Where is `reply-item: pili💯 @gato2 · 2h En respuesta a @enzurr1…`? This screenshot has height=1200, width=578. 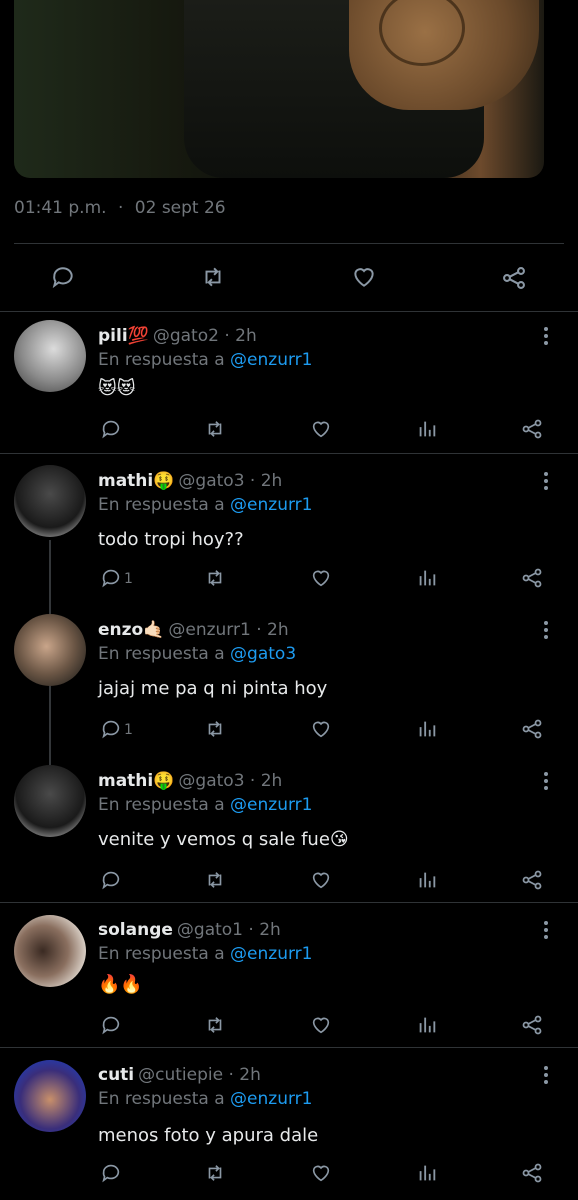 reply-item: pili💯 @gato2 · 2h En respuesta a @enzurr1… is located at coordinates (289, 386).